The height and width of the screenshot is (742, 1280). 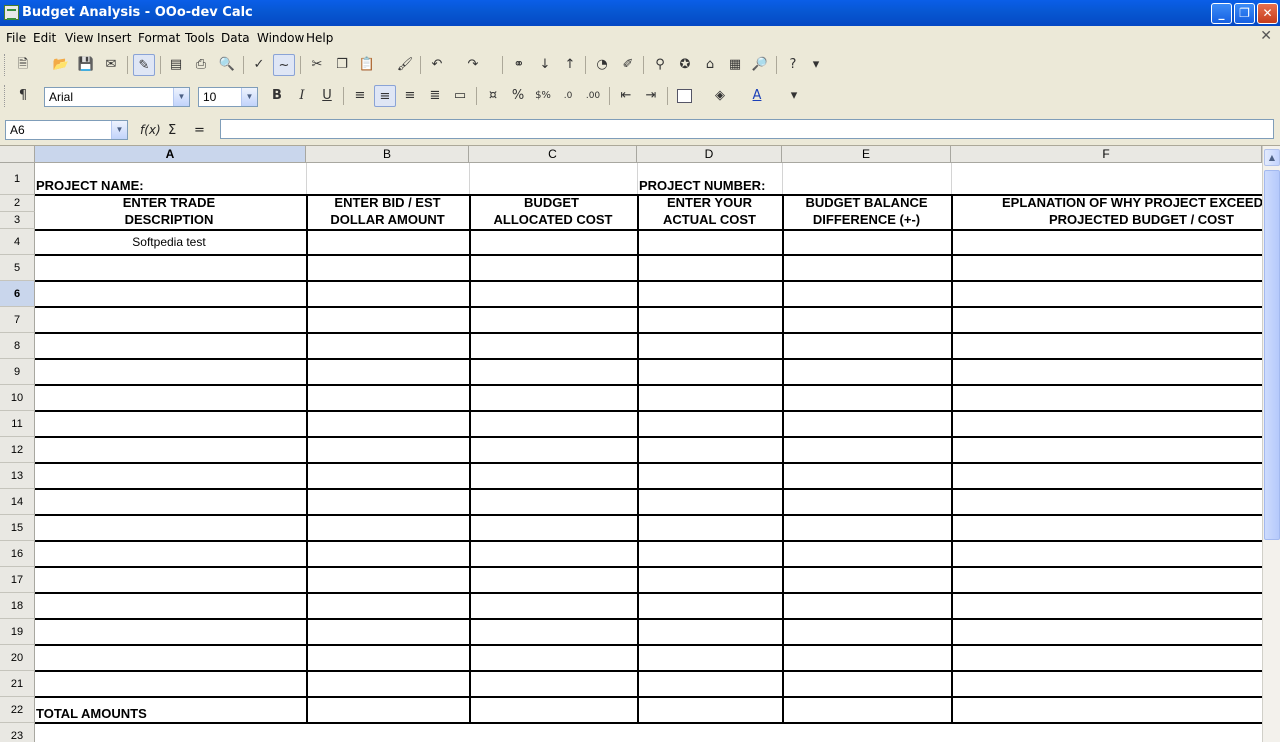 I want to click on borders-icon, so click(x=684, y=96).